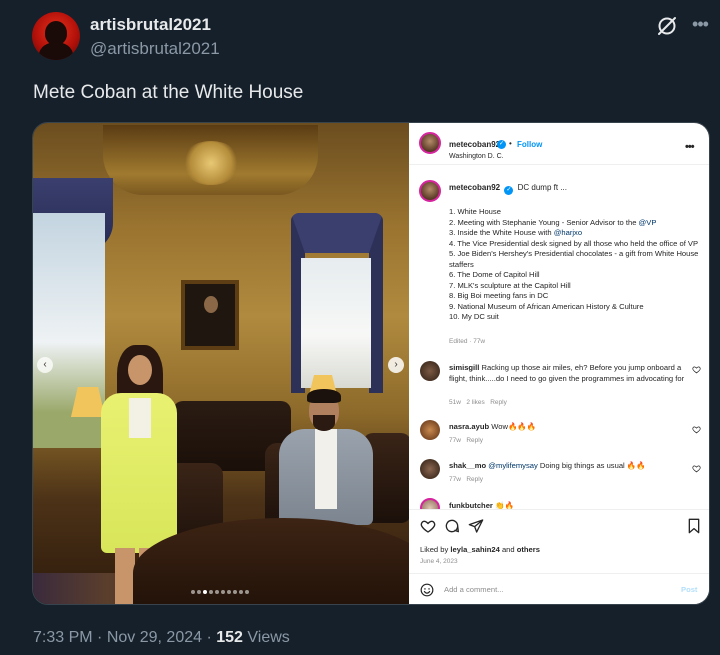 The height and width of the screenshot is (655, 720). Describe the element at coordinates (268, 637) in the screenshot. I see `views-label: Views` at that location.